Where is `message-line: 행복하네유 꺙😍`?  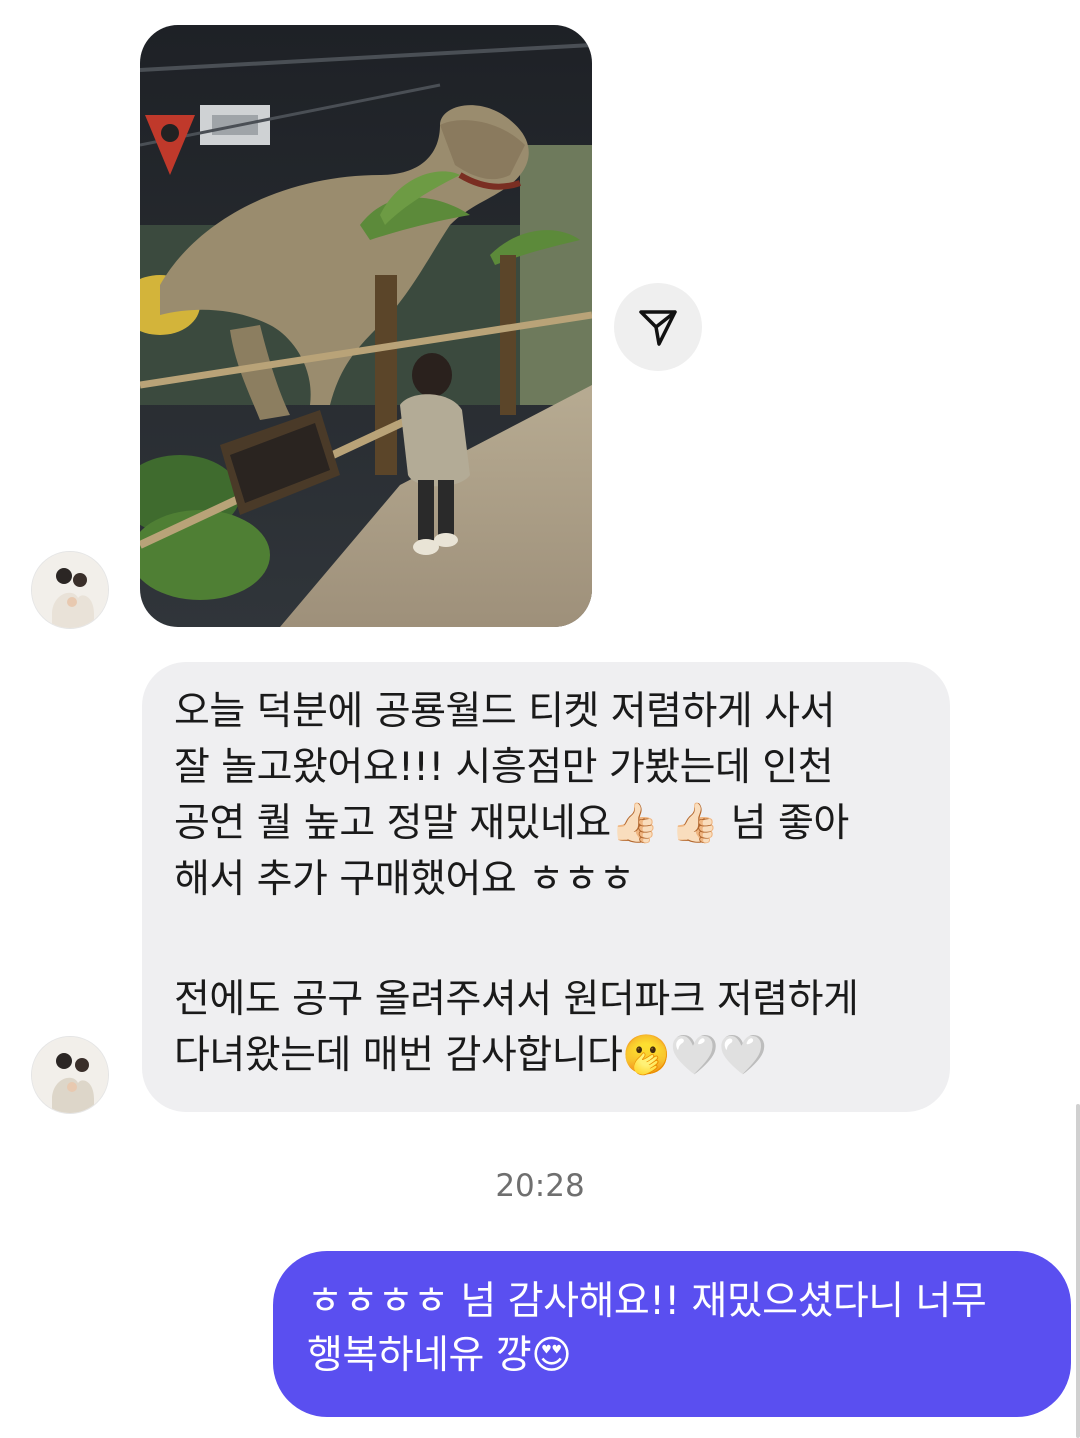 message-line: 행복하네유 꺙😍 is located at coordinates (439, 1355).